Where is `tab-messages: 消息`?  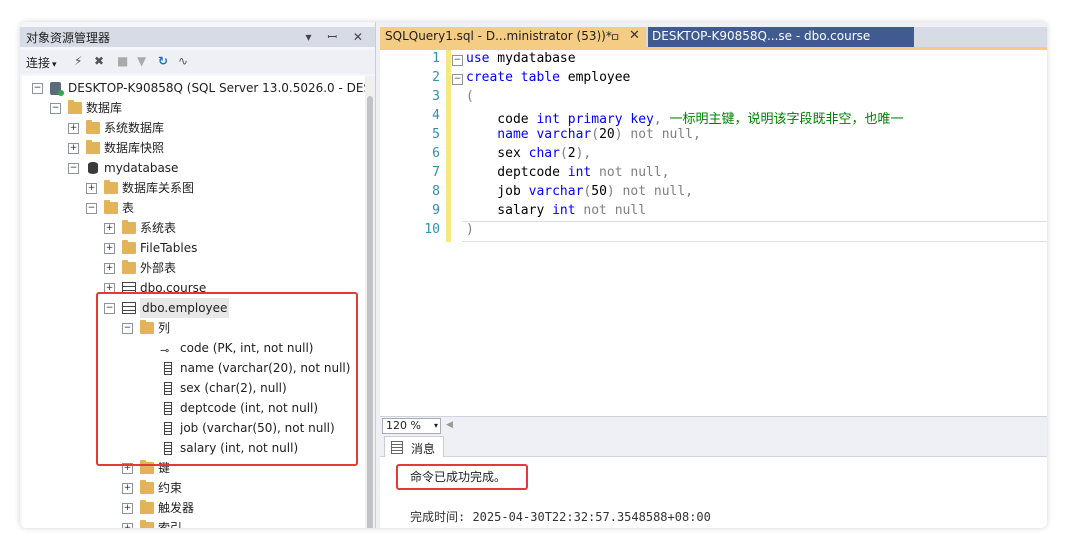 tab-messages: 消息 is located at coordinates (414, 446).